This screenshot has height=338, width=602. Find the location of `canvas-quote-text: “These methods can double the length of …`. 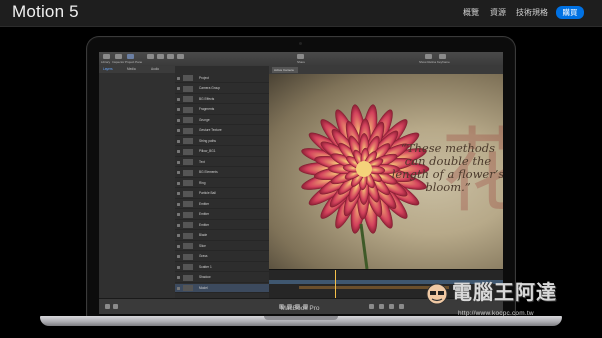

canvas-quote-text: “These methods can double the length of … is located at coordinates (447, 167).